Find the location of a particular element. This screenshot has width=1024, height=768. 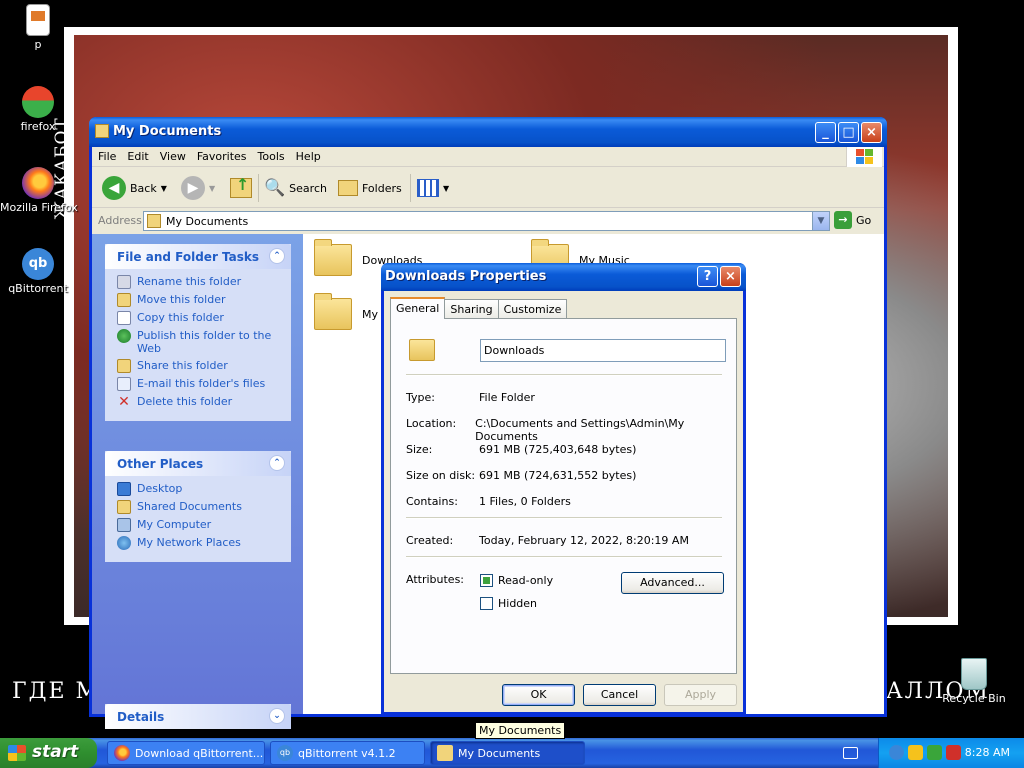

menu-tools: Tools is located at coordinates (271, 155).